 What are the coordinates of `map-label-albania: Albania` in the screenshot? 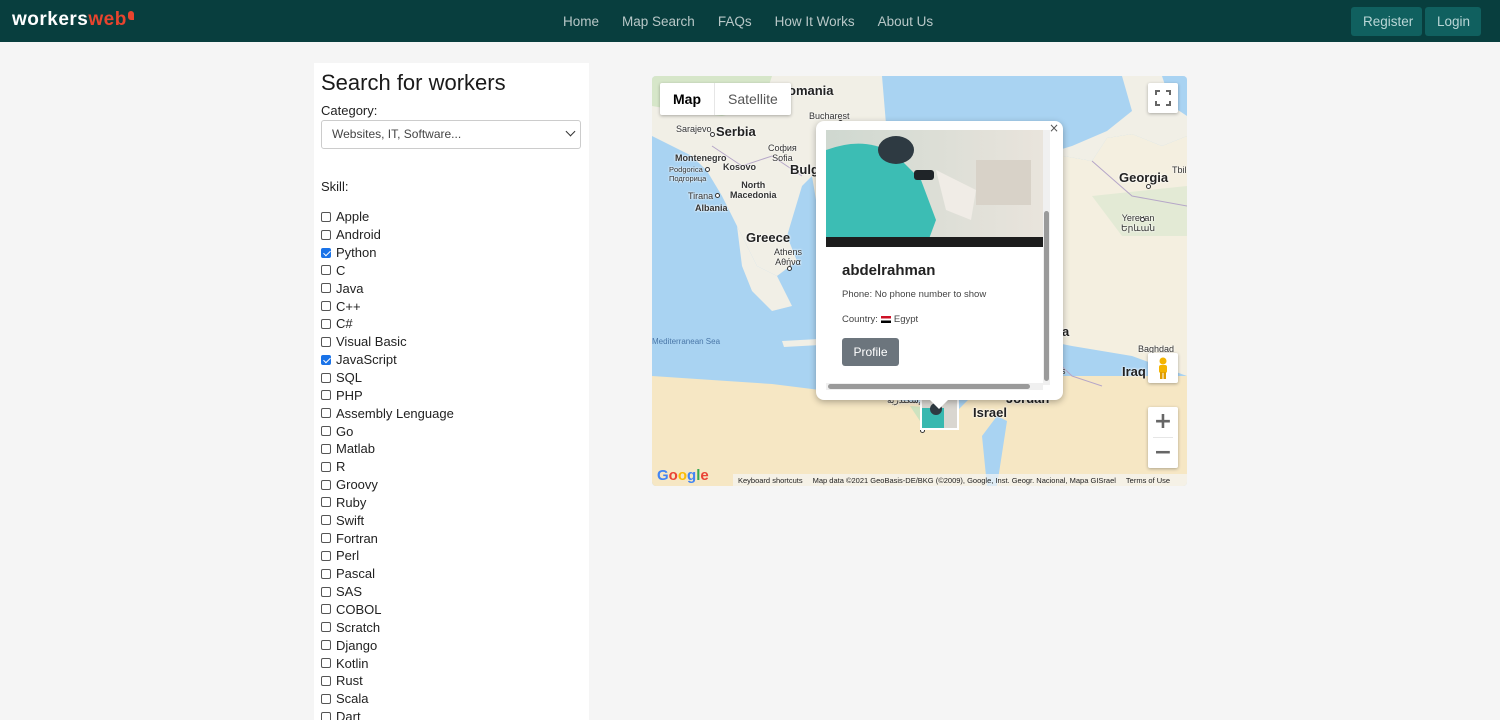 It's located at (711, 208).